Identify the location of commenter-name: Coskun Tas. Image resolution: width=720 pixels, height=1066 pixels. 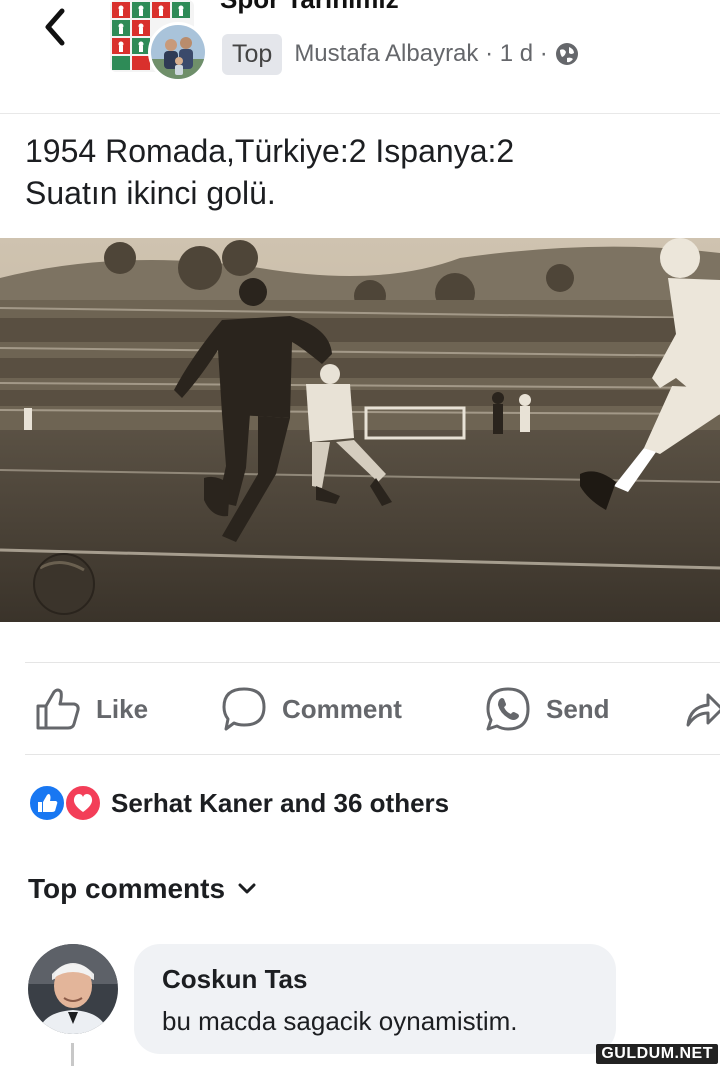
(234, 979).